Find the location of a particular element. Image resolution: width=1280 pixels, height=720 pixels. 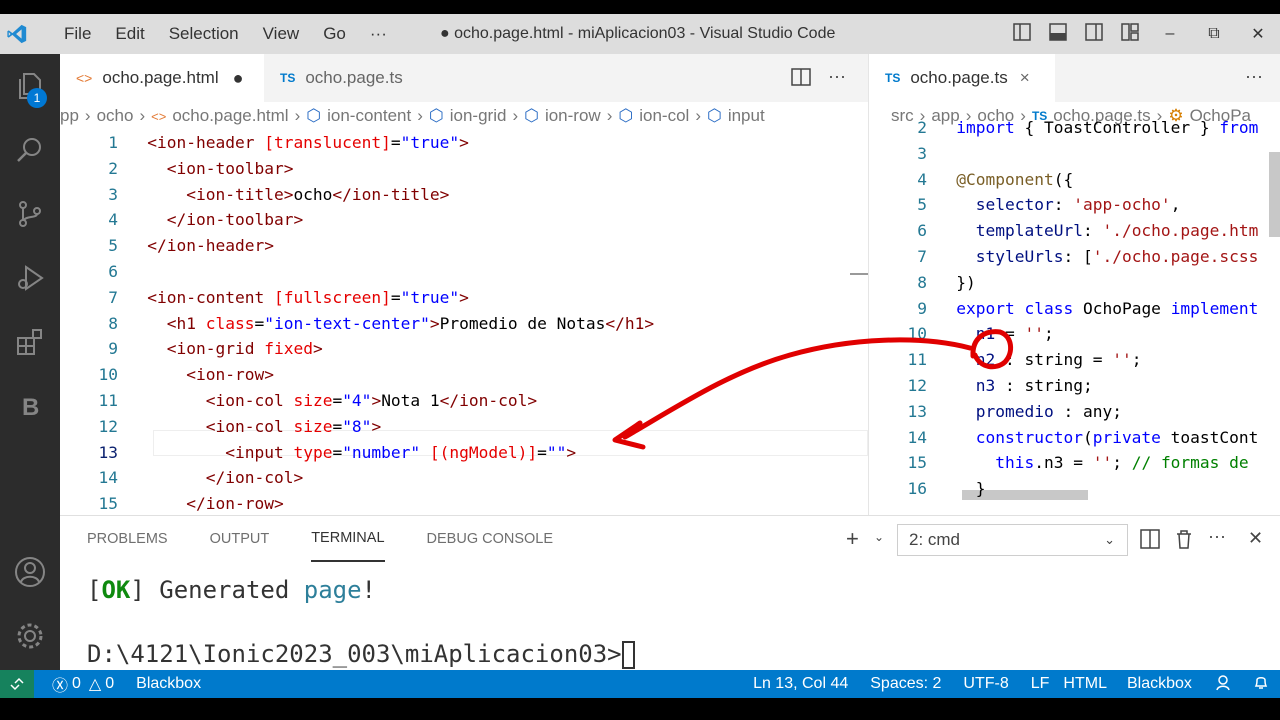

split-terminal-icon is located at coordinates (1150, 541).